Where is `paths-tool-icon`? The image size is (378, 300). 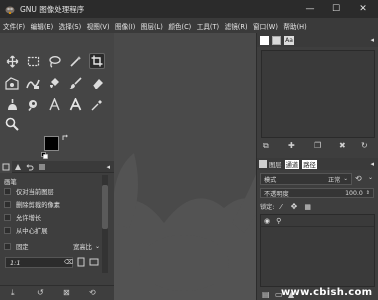
paths-tool-icon is located at coordinates (54, 104).